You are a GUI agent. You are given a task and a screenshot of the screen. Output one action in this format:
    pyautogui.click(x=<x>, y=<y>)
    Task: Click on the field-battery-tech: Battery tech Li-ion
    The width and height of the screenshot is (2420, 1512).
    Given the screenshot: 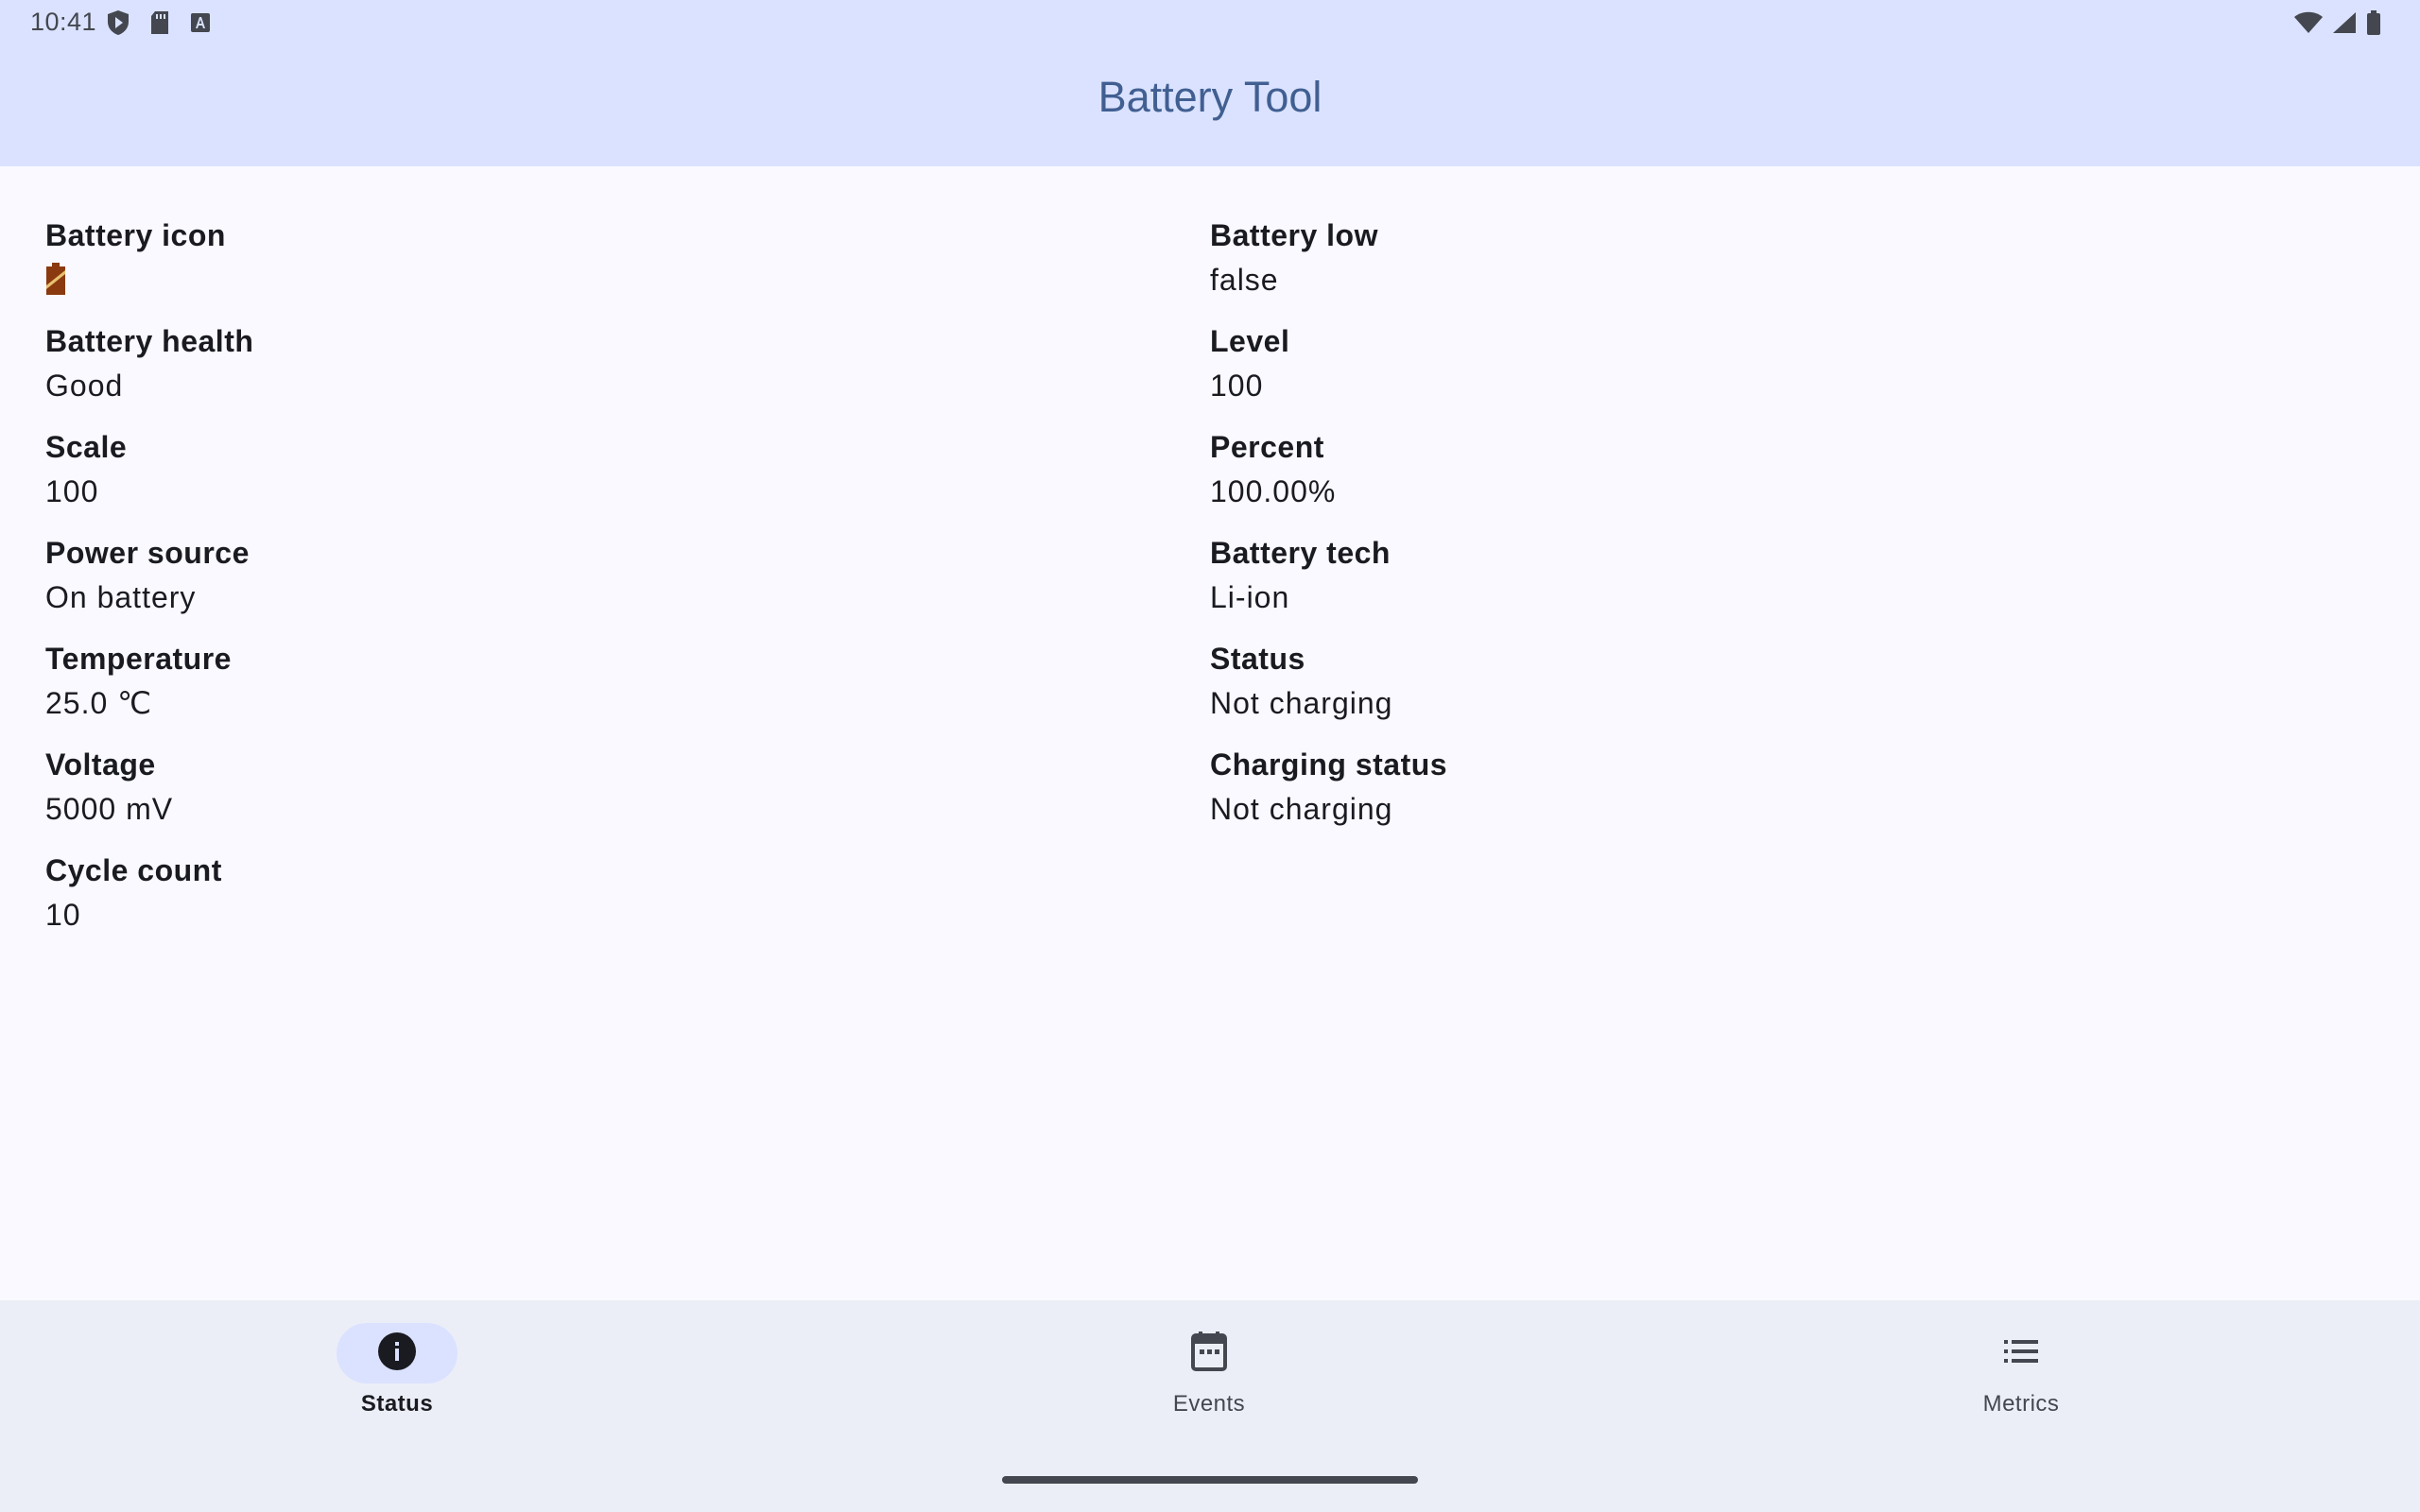 What is the action you would take?
    pyautogui.click(x=1777, y=584)
    